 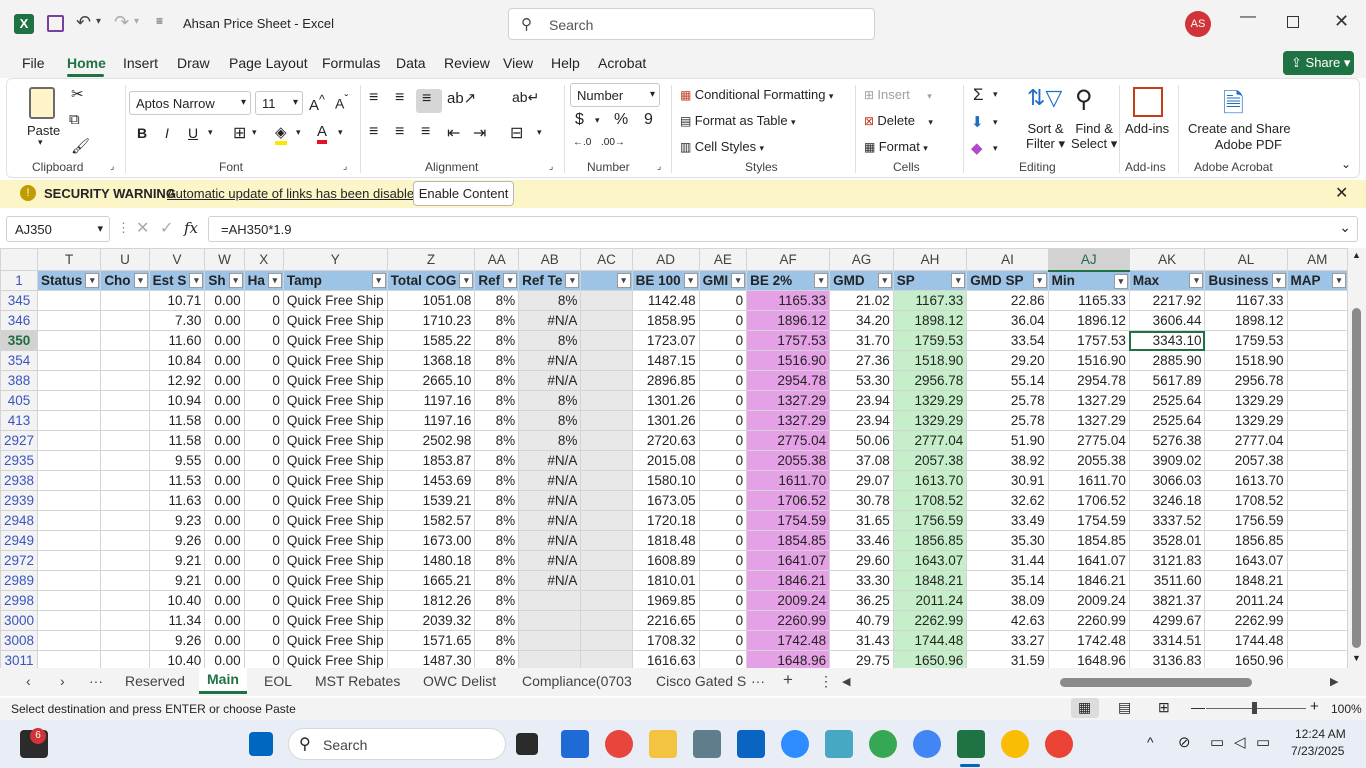 What do you see at coordinates (665, 500) in the screenshot?
I see `table-cell: 1673.05` at bounding box center [665, 500].